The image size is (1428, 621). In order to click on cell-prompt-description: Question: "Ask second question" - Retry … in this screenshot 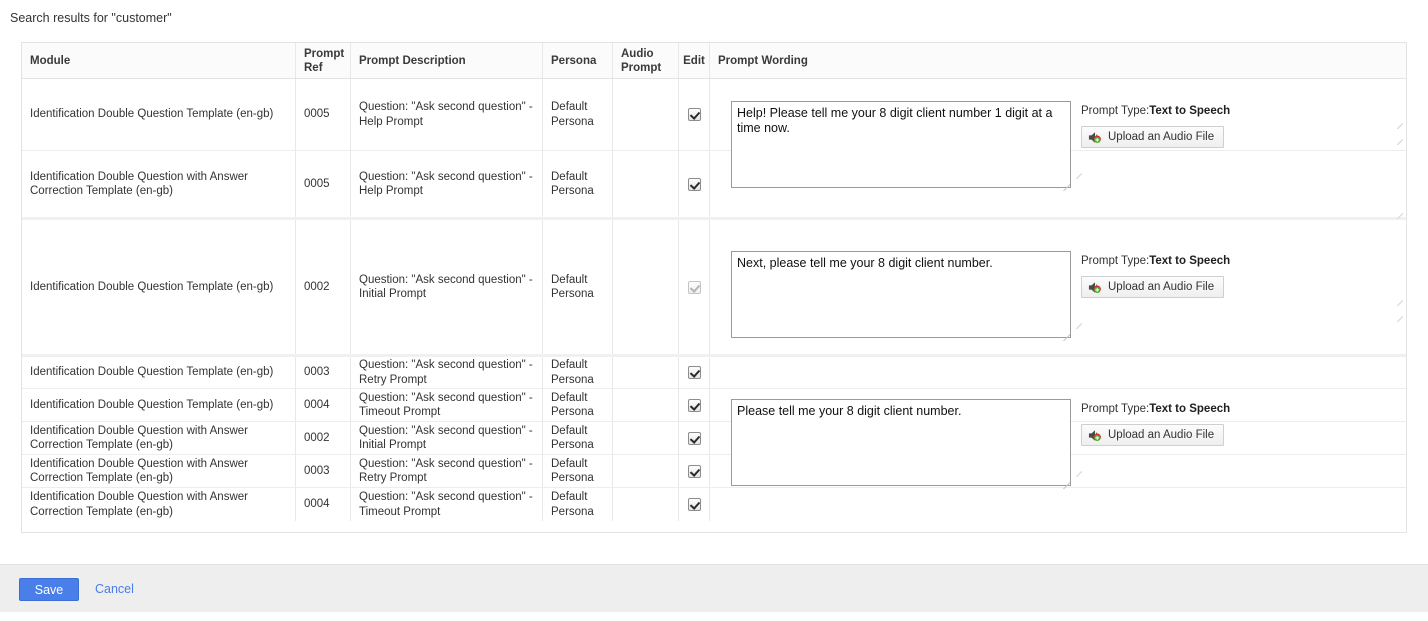, I will do `click(447, 372)`.